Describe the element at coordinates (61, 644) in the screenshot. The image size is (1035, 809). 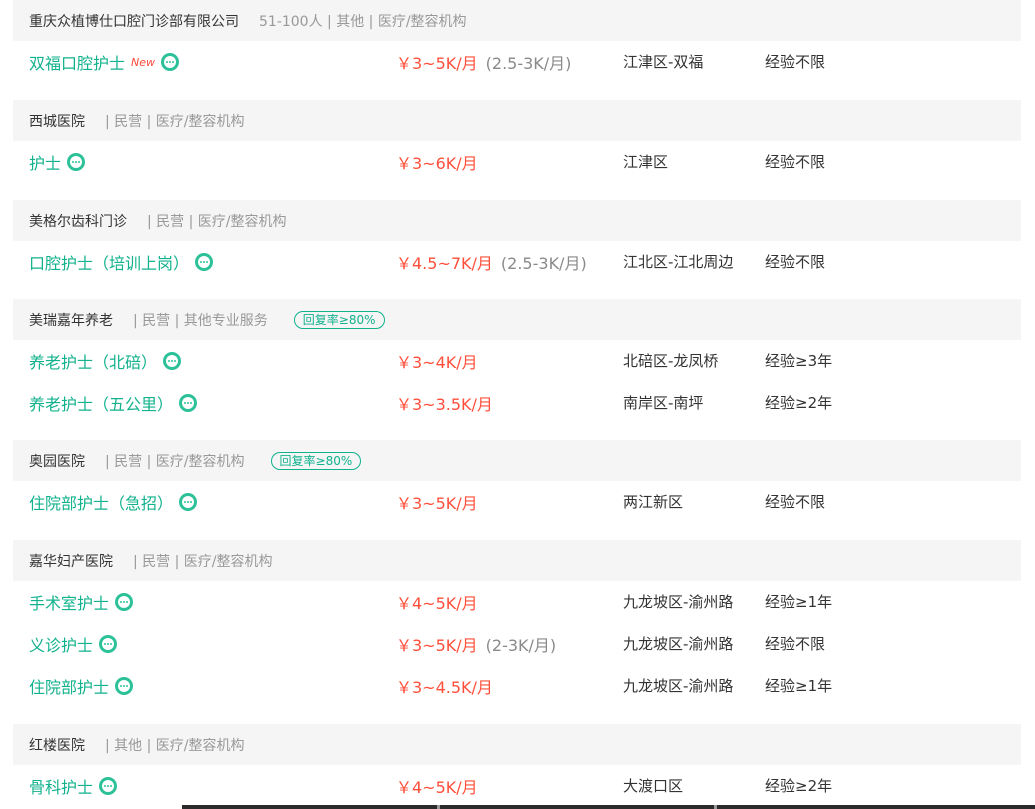
I see `job-title-link: 义诊护士` at that location.